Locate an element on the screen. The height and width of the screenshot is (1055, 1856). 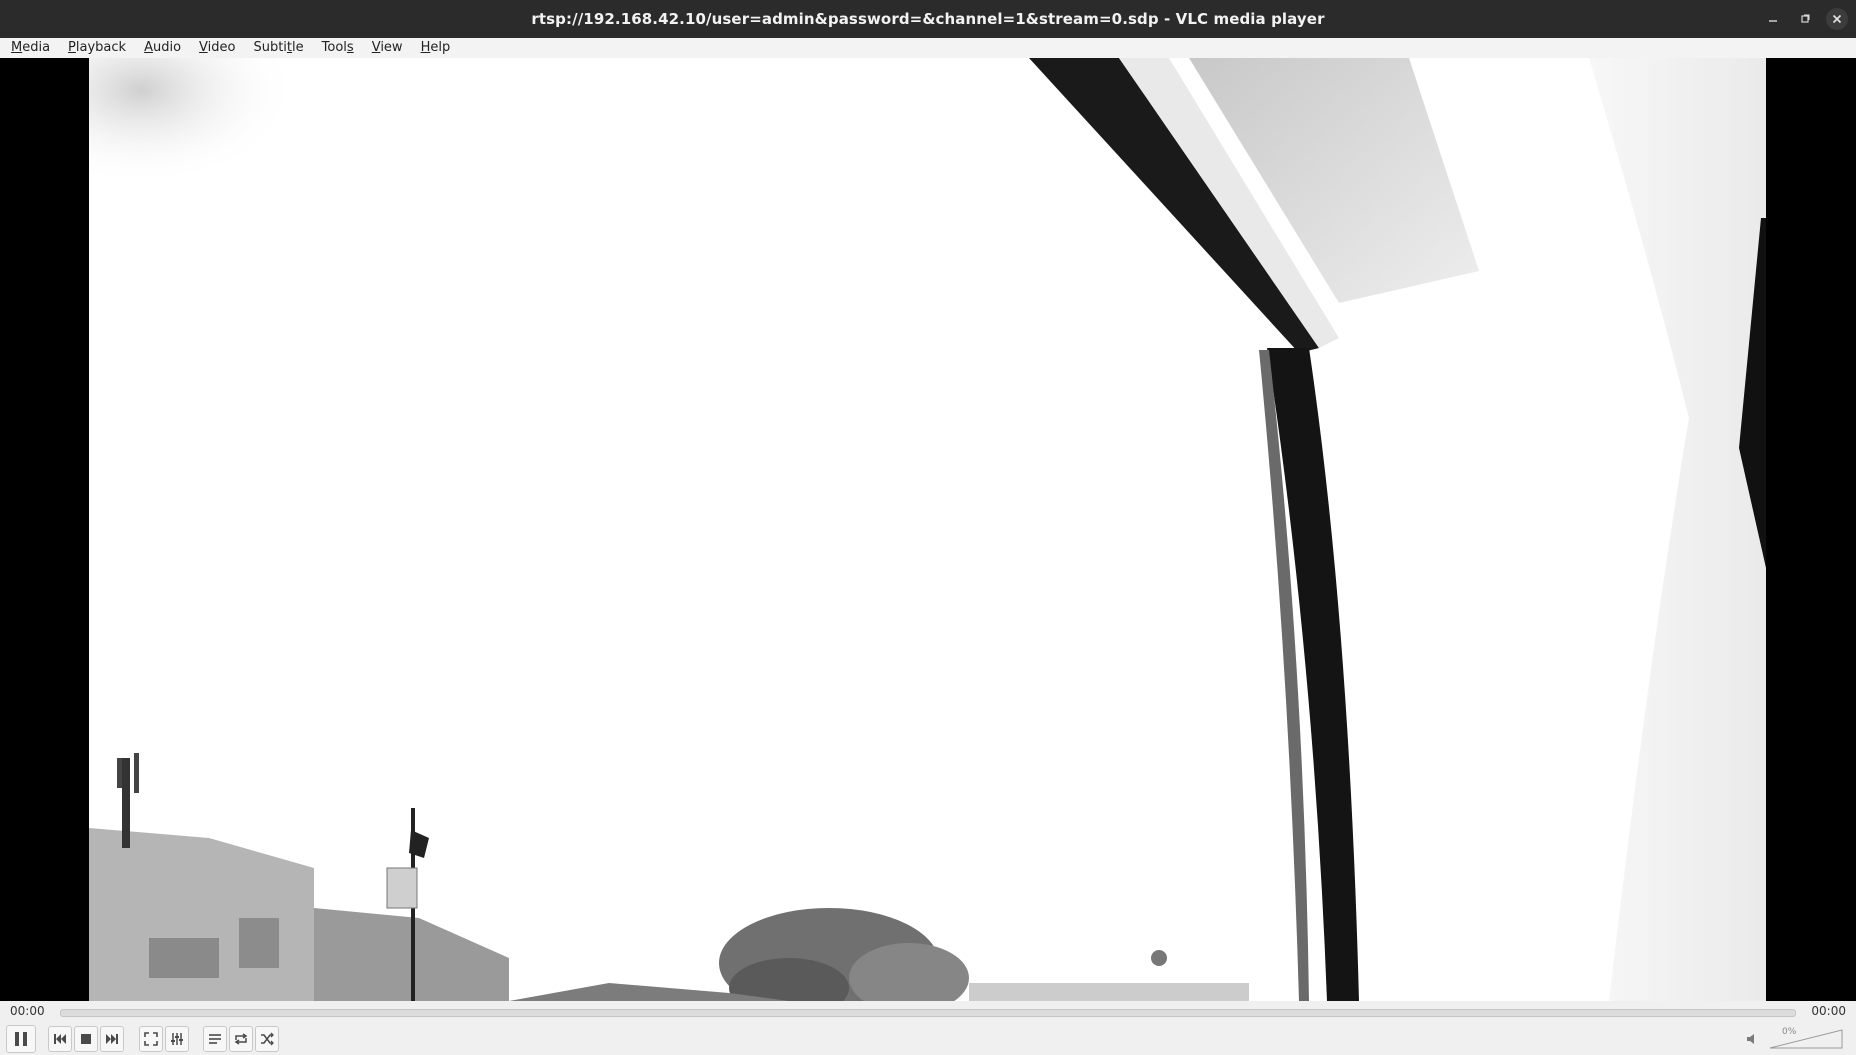
stop-button is located at coordinates (86, 1039).